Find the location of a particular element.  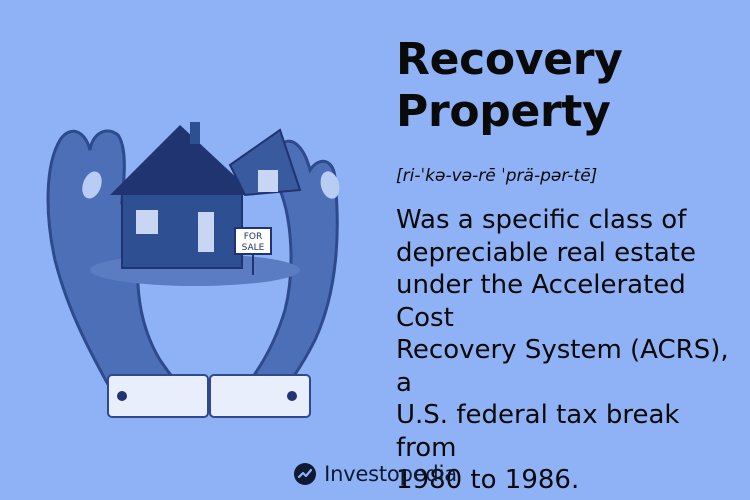

footer: Investopedia is located at coordinates (375, 474).